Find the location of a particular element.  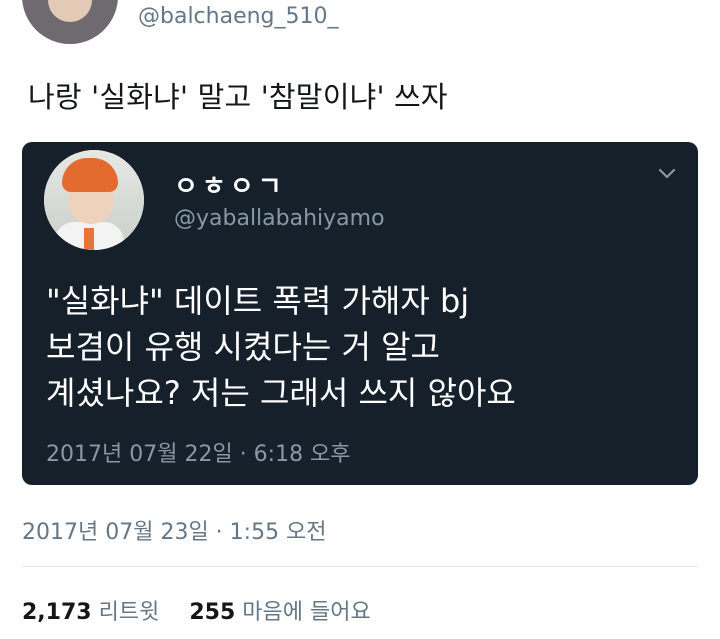

quoted-body-line: 보겸이 유행 시켰다는 거 알고 is located at coordinates (243, 347).